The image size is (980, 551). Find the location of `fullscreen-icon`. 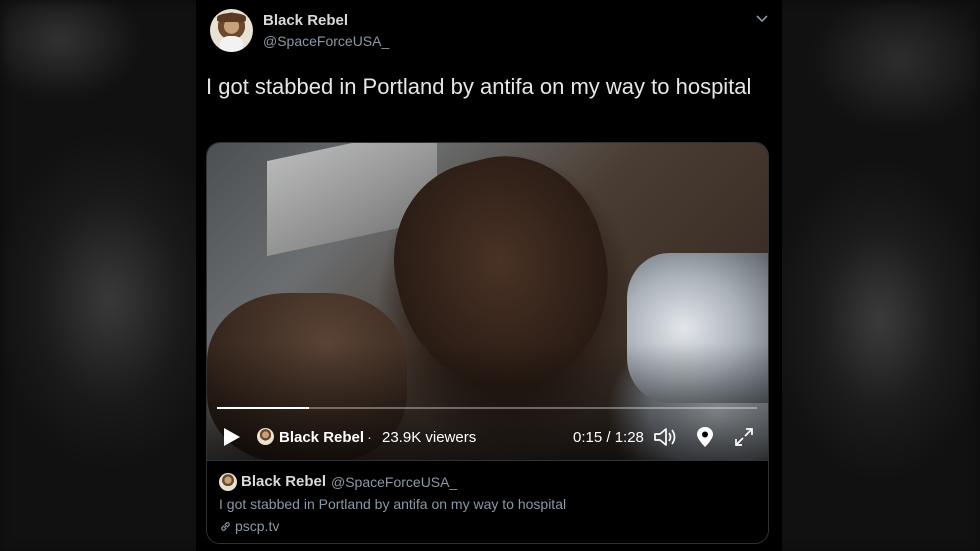

fullscreen-icon is located at coordinates (744, 437).